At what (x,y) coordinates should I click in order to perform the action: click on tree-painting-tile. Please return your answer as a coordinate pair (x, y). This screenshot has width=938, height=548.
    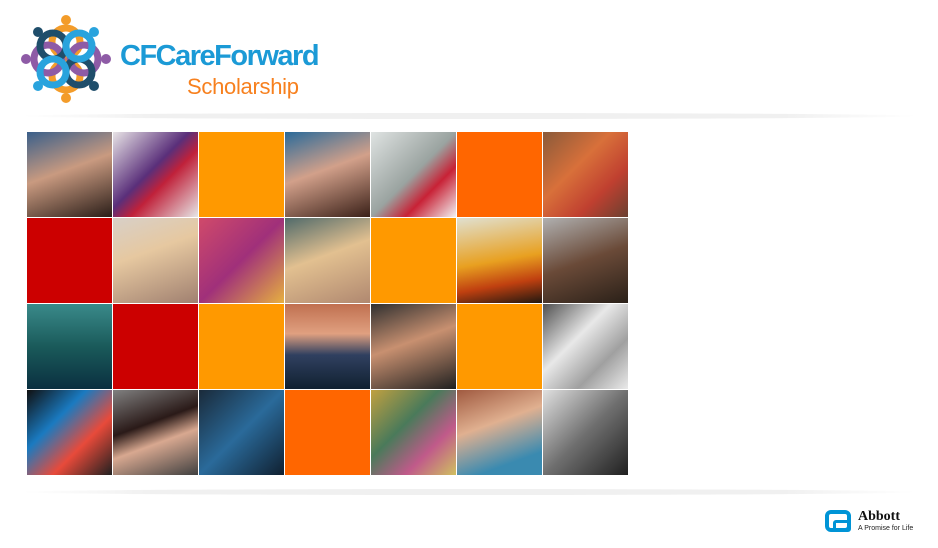
    Looking at the image, I should click on (585, 174).